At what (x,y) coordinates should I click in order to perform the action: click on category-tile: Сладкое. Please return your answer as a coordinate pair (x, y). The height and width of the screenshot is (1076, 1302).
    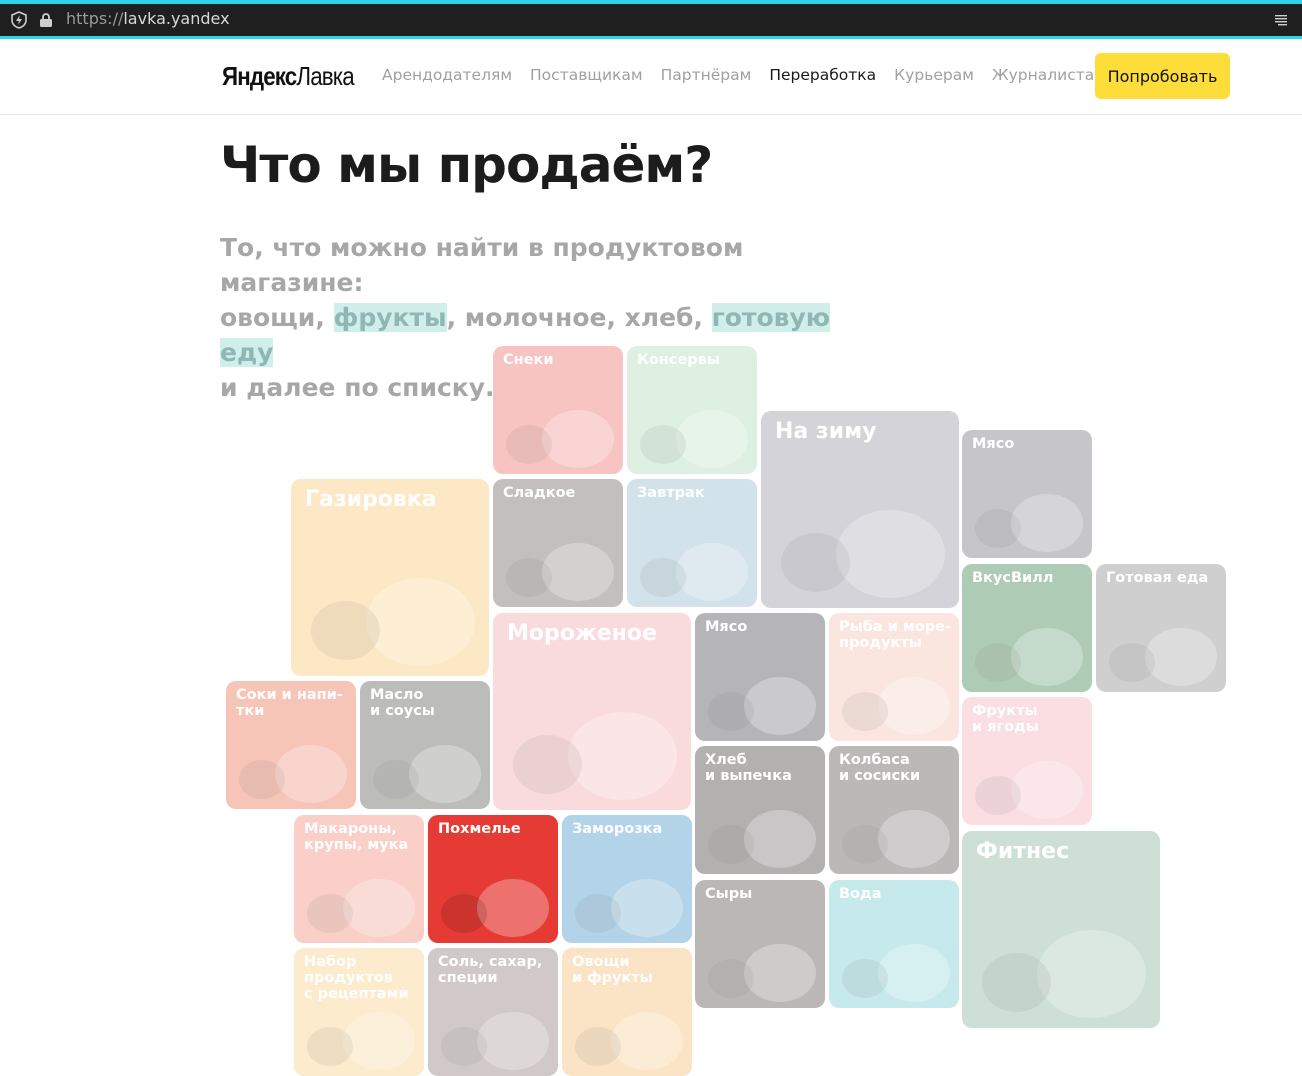
    Looking at the image, I should click on (558, 543).